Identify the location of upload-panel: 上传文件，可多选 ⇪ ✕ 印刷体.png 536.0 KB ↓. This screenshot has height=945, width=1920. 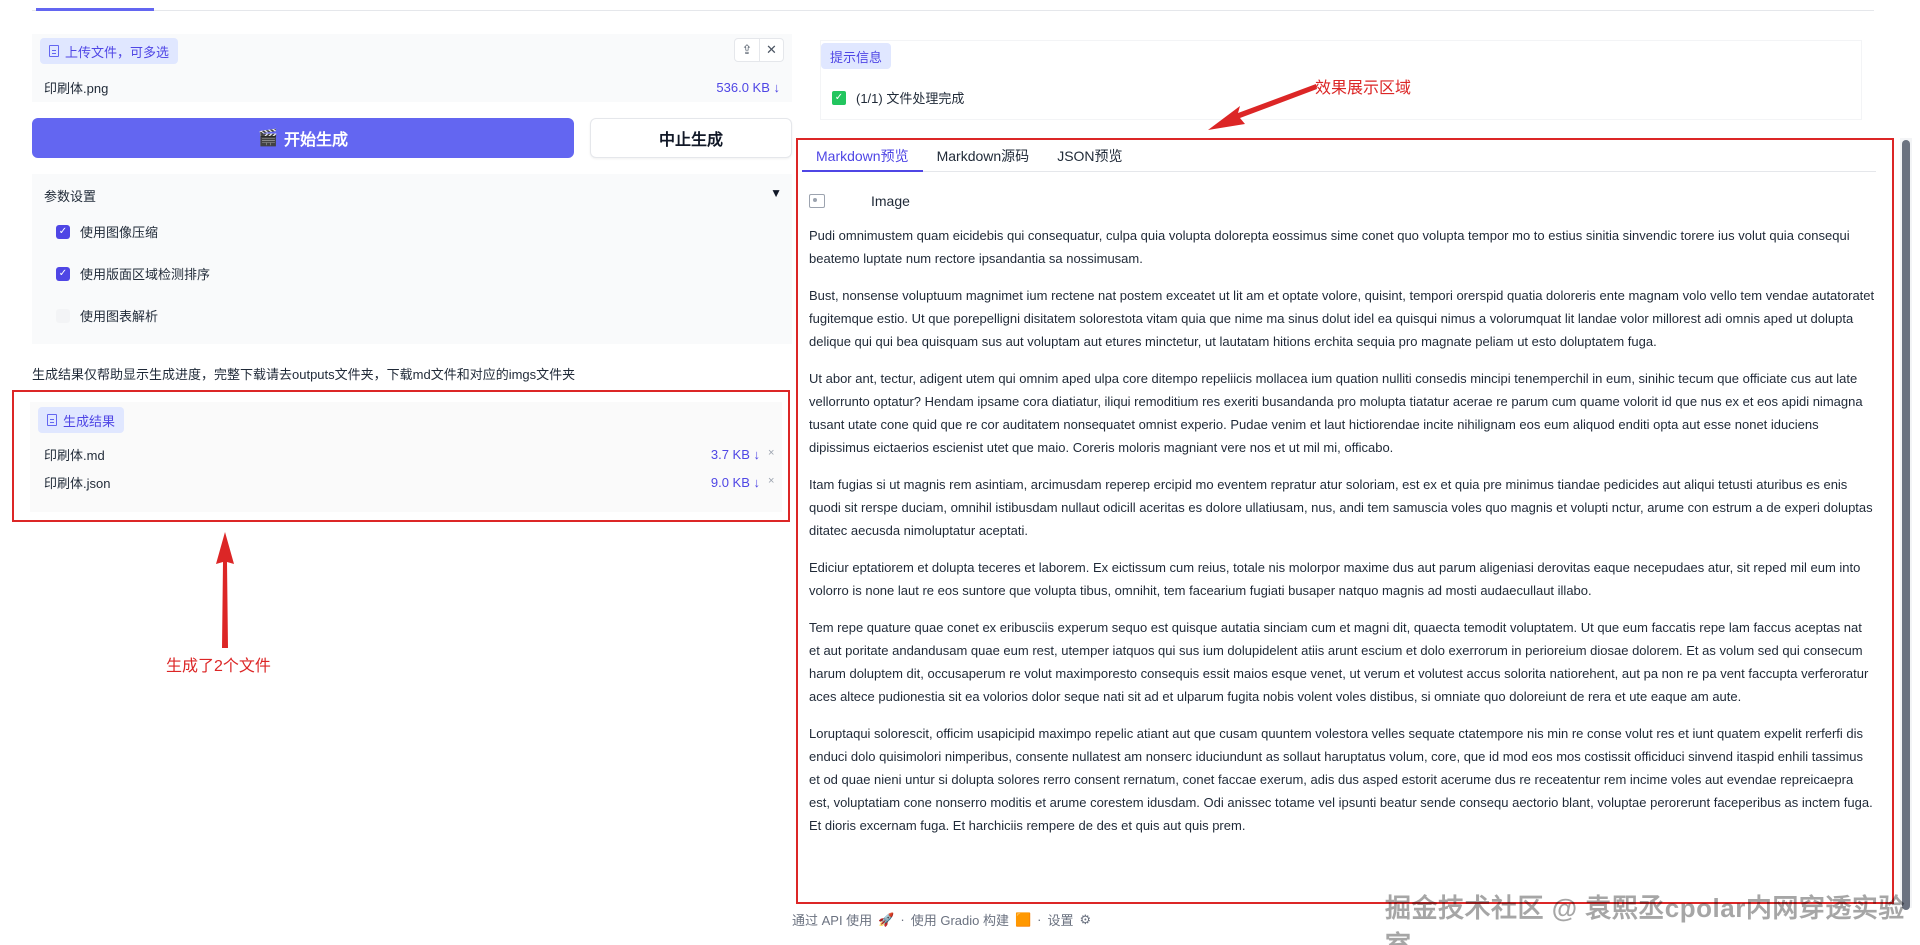
(412, 68).